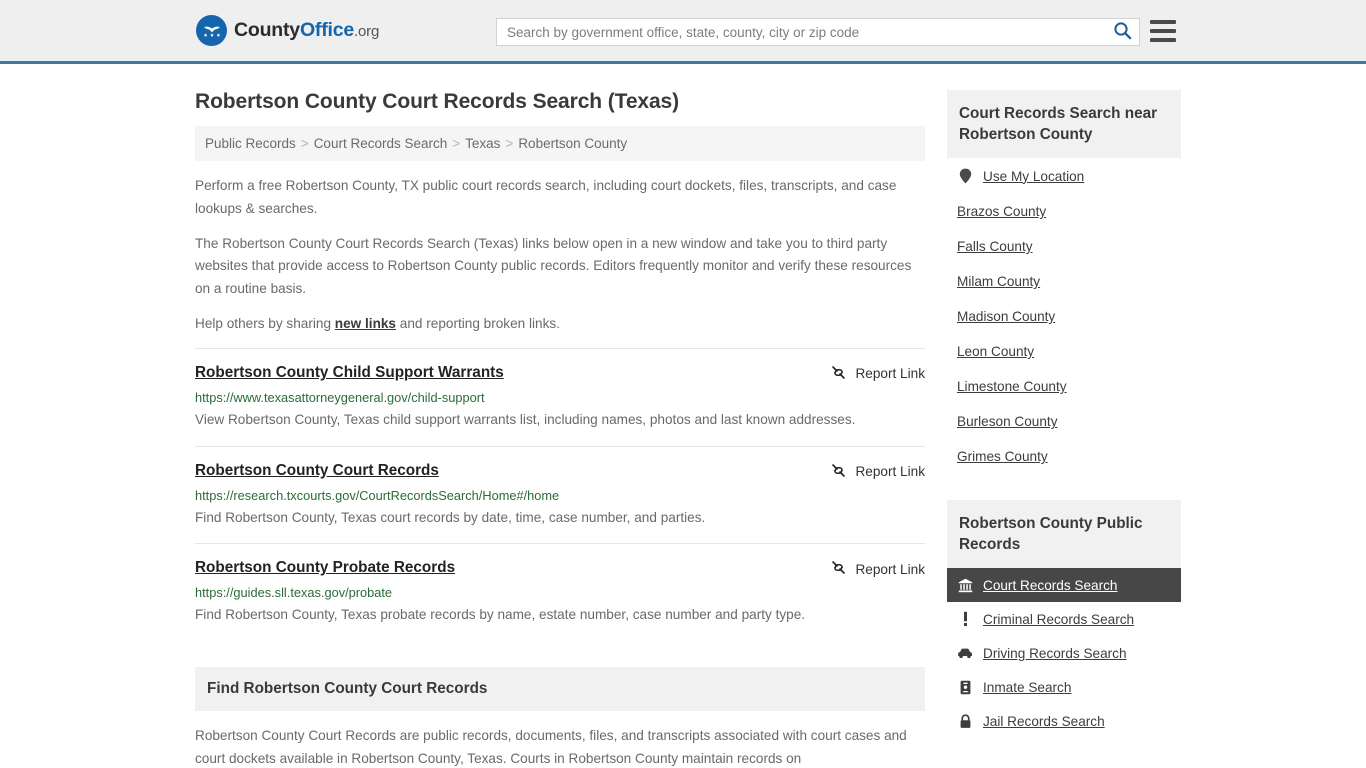  I want to click on sidebar-item-grimes-county: Grimes County, so click(1064, 456).